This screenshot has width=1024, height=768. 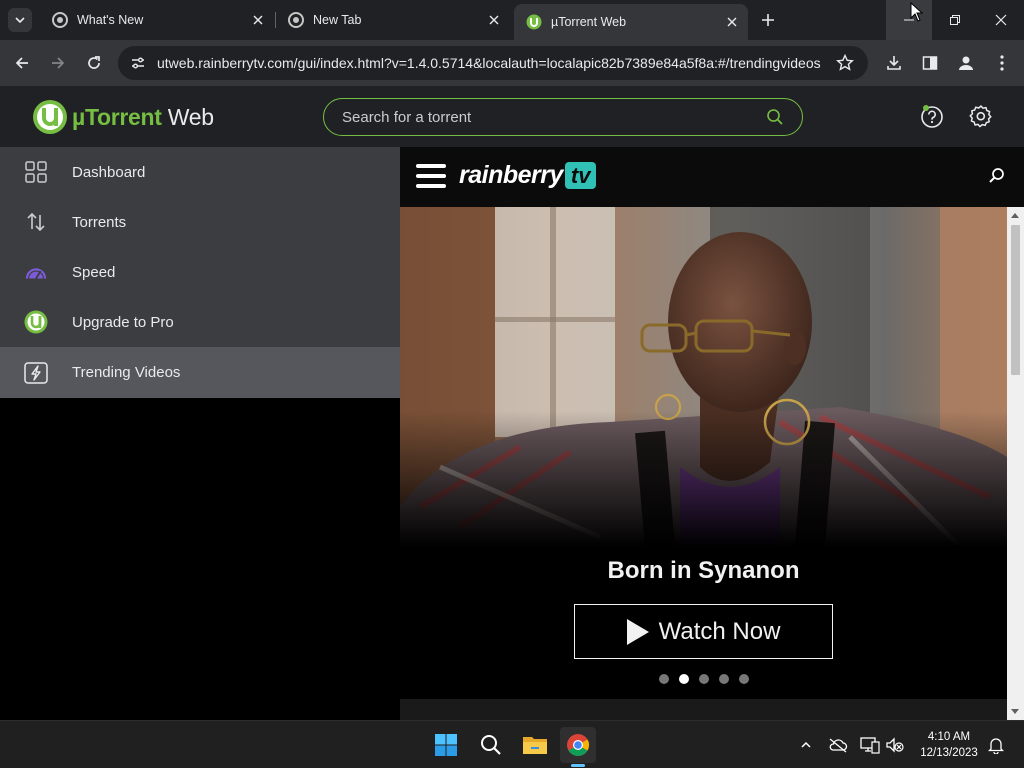 What do you see at coordinates (775, 119) in the screenshot?
I see `search-icon` at bounding box center [775, 119].